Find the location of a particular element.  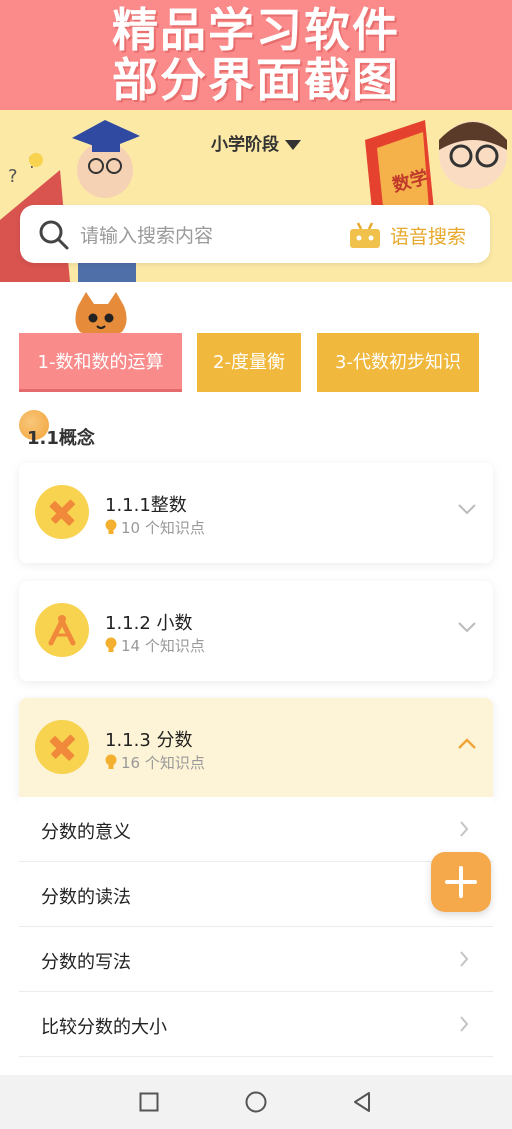

compass-icon is located at coordinates (62, 630).